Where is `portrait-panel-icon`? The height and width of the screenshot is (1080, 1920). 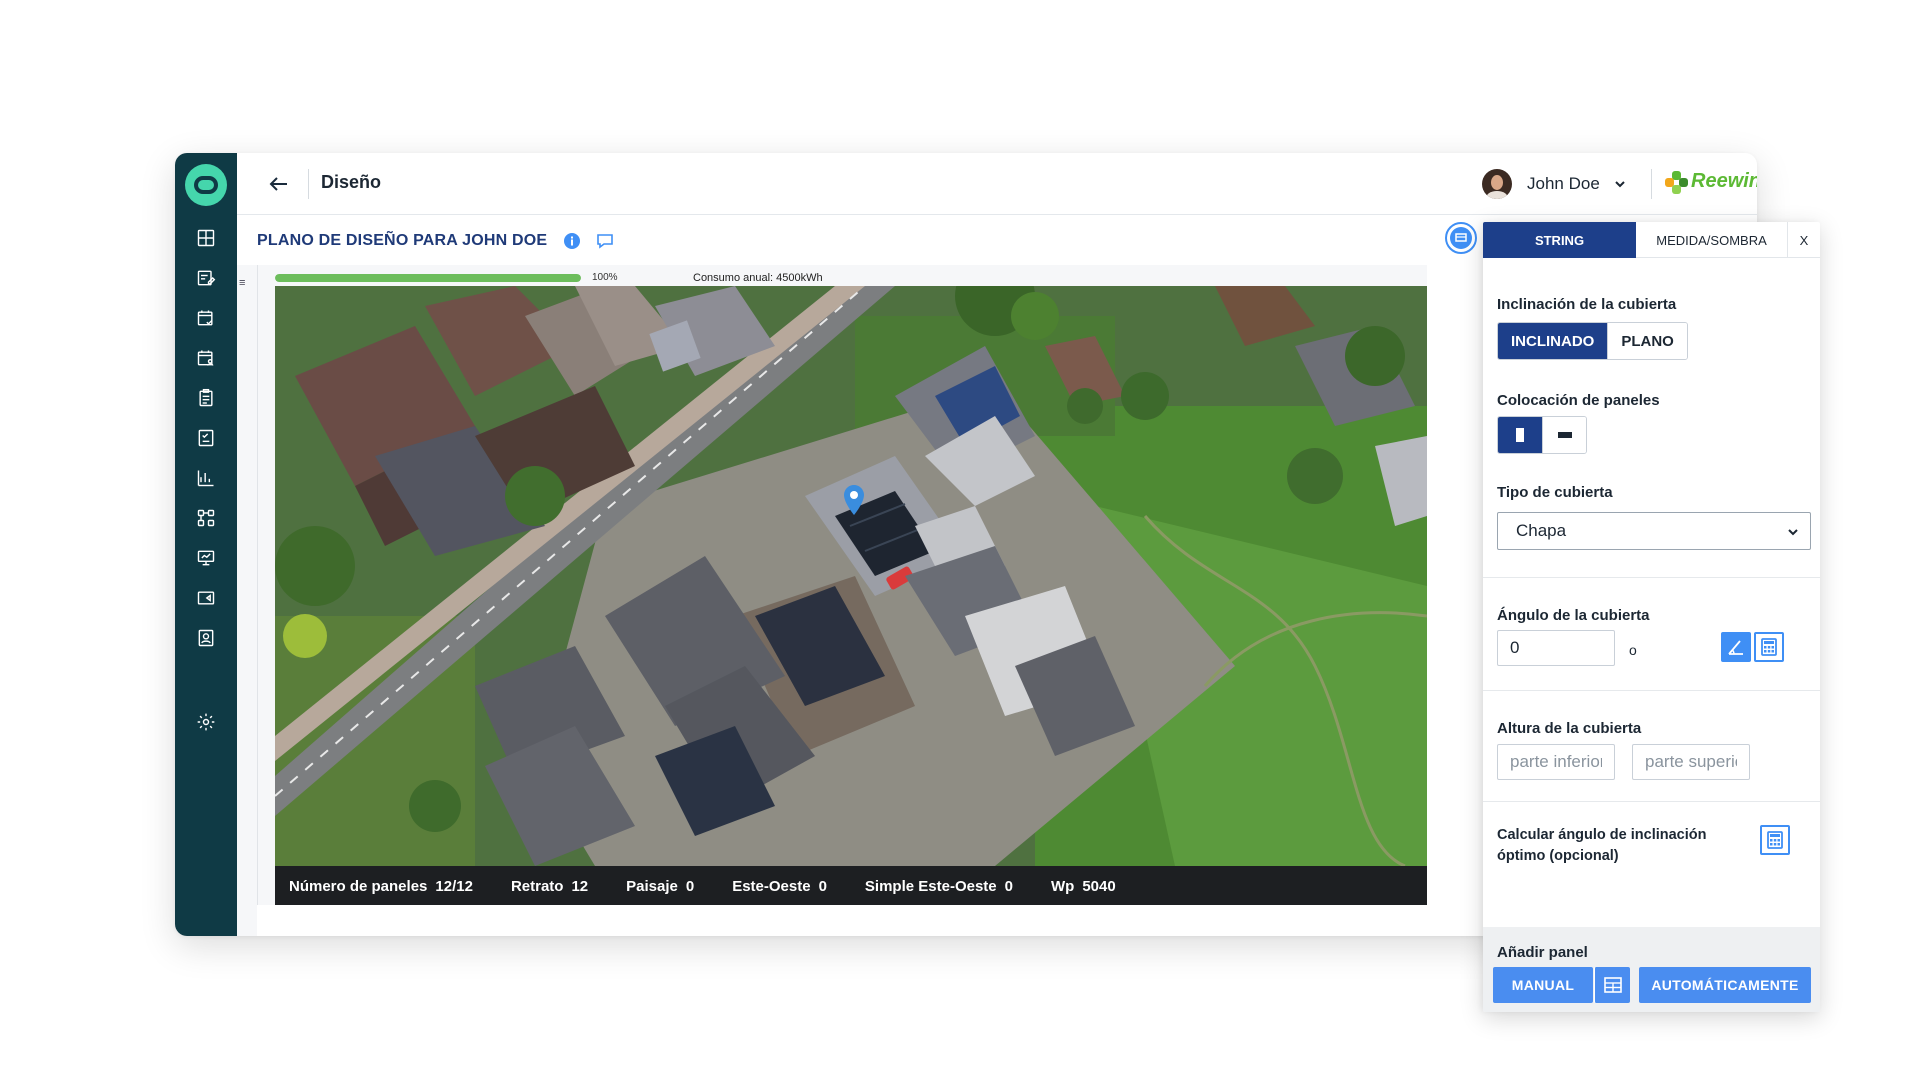
portrait-panel-icon is located at coordinates (1520, 435).